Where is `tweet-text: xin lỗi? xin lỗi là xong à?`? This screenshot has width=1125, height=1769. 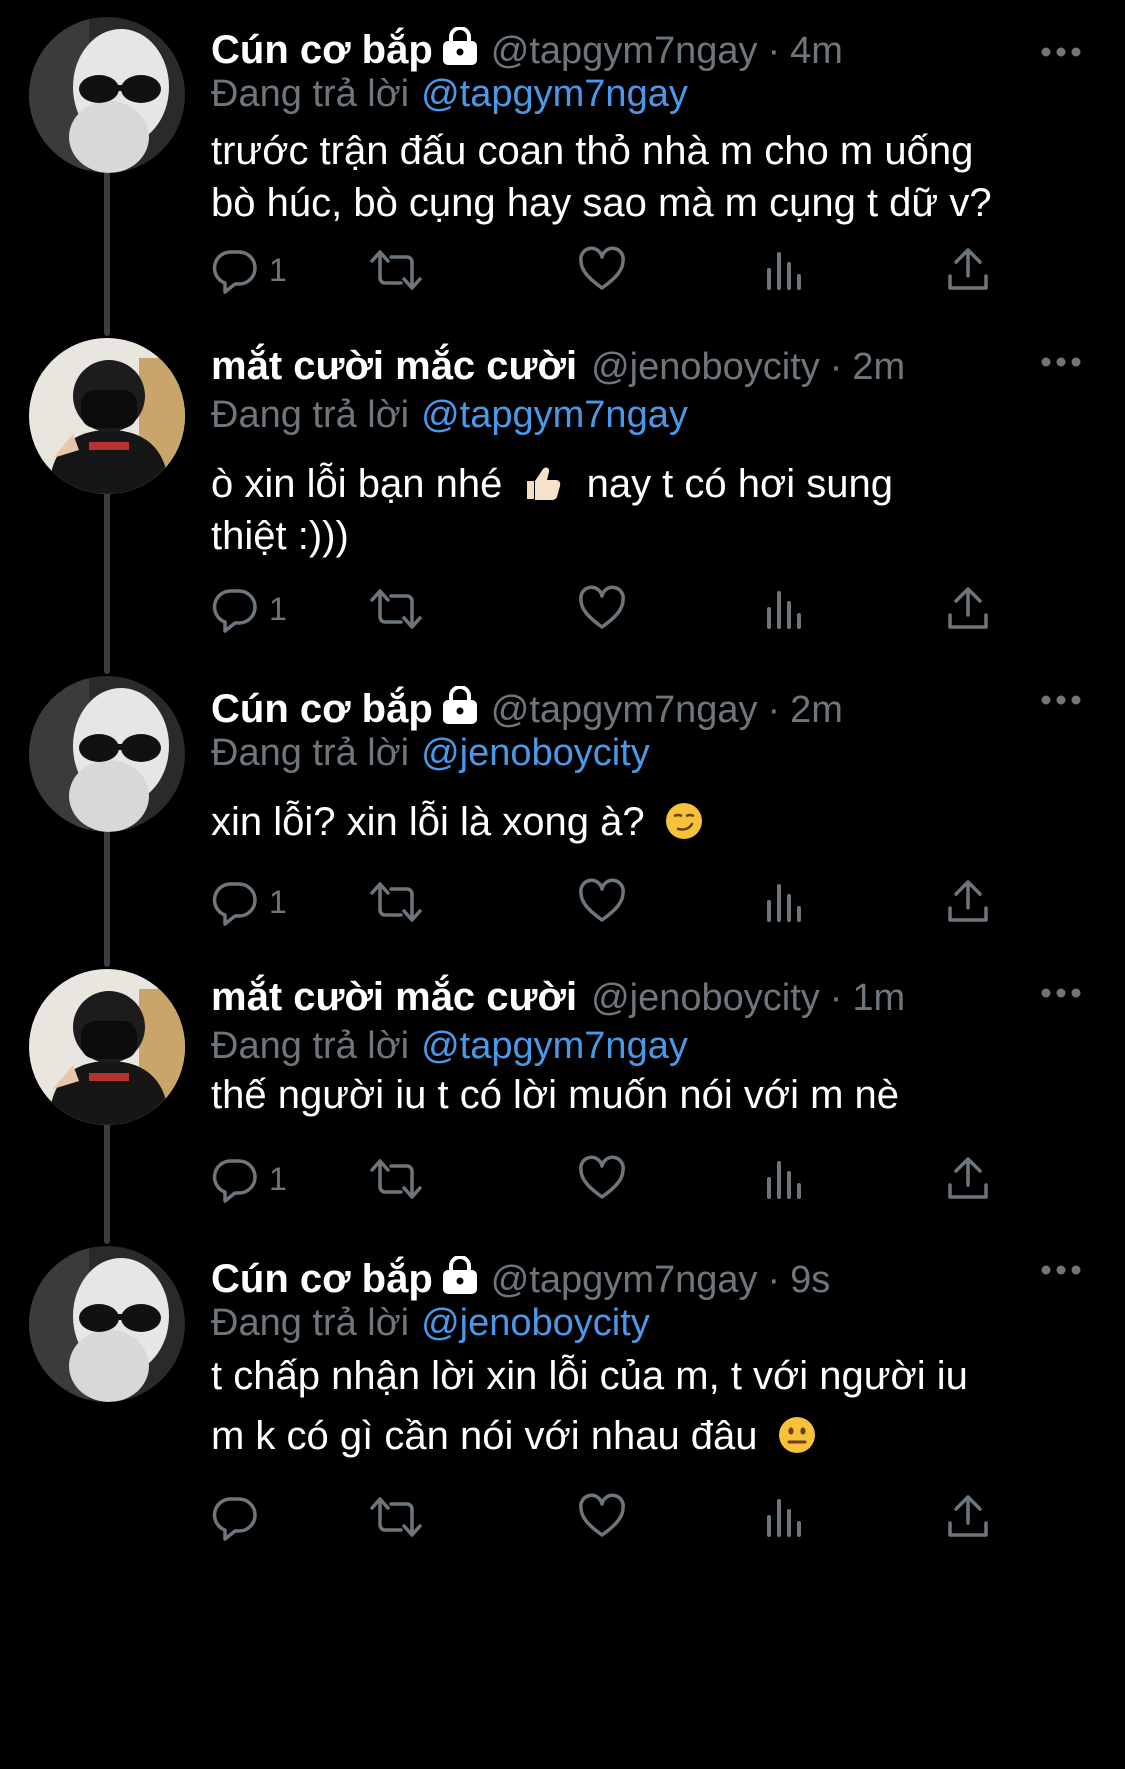 tweet-text: xin lỗi? xin lỗi là xong à? is located at coordinates (651, 822).